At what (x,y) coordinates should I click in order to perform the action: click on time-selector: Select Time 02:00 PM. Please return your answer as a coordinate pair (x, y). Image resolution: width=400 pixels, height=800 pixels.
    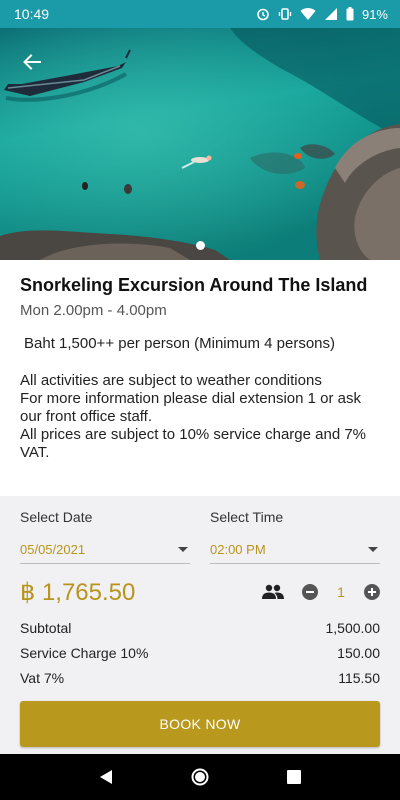
    Looking at the image, I should click on (295, 536).